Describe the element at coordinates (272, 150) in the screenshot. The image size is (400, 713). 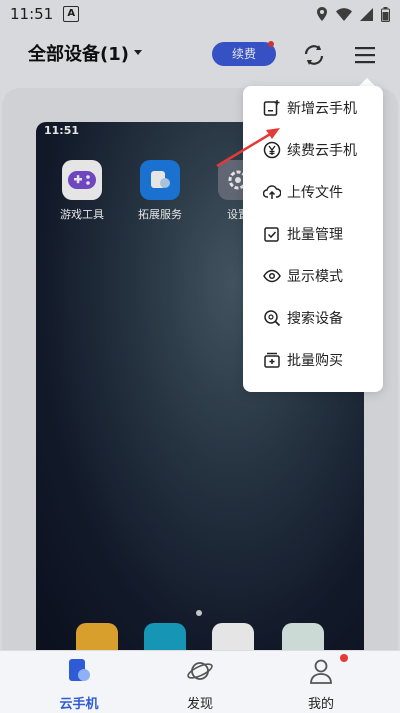
I see `yen-icon` at that location.